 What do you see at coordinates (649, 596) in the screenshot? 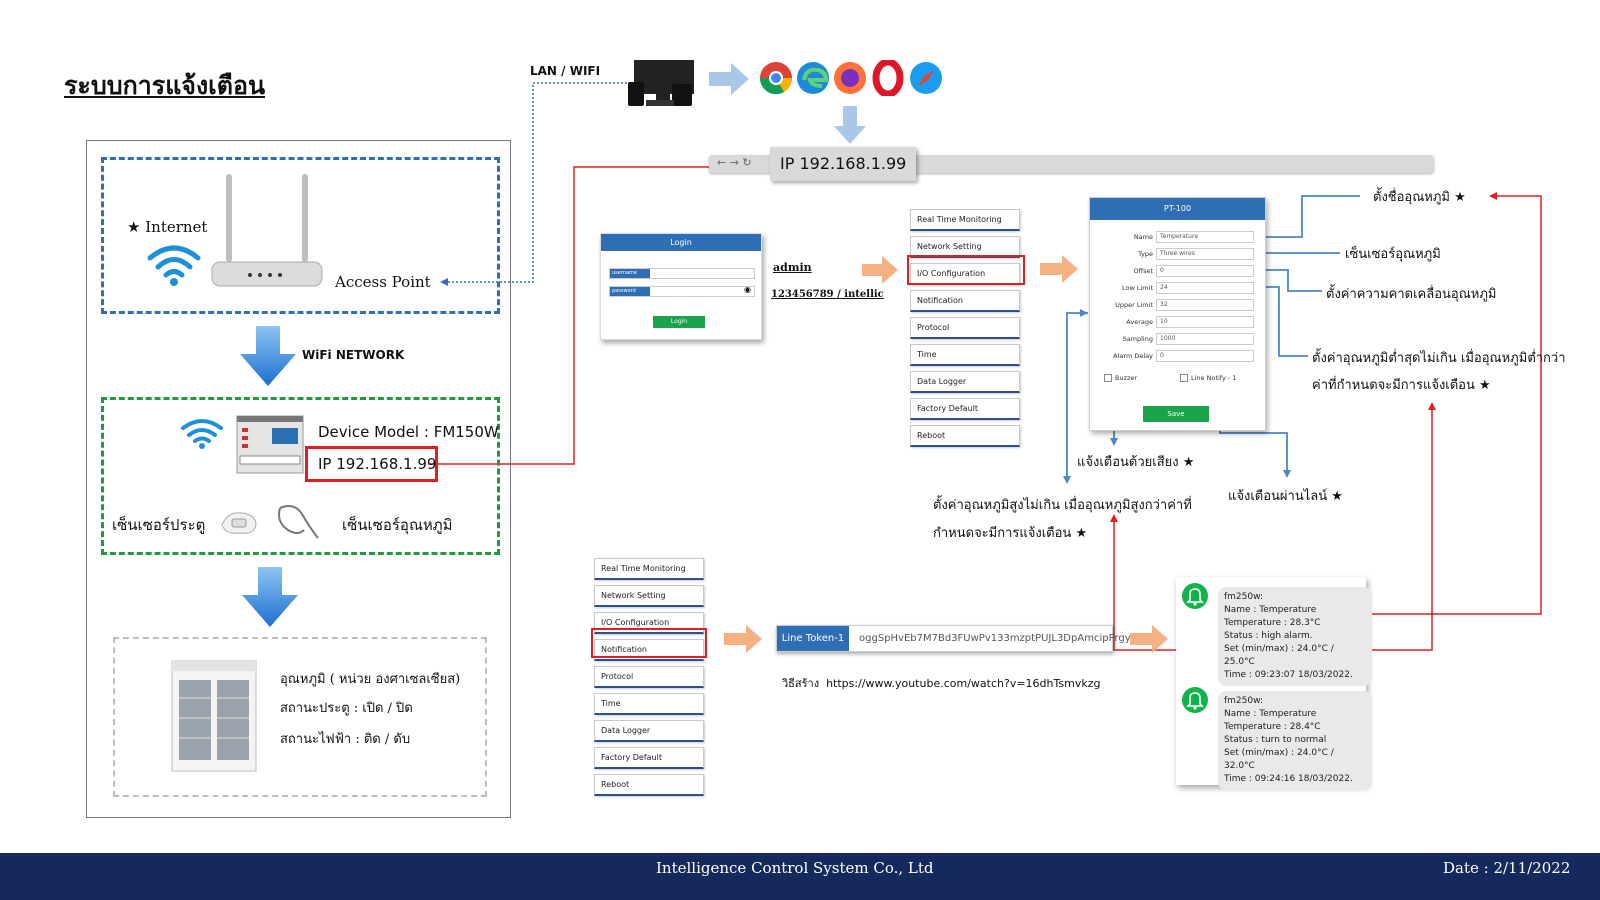
I see `menu-item: Network Setting` at bounding box center [649, 596].